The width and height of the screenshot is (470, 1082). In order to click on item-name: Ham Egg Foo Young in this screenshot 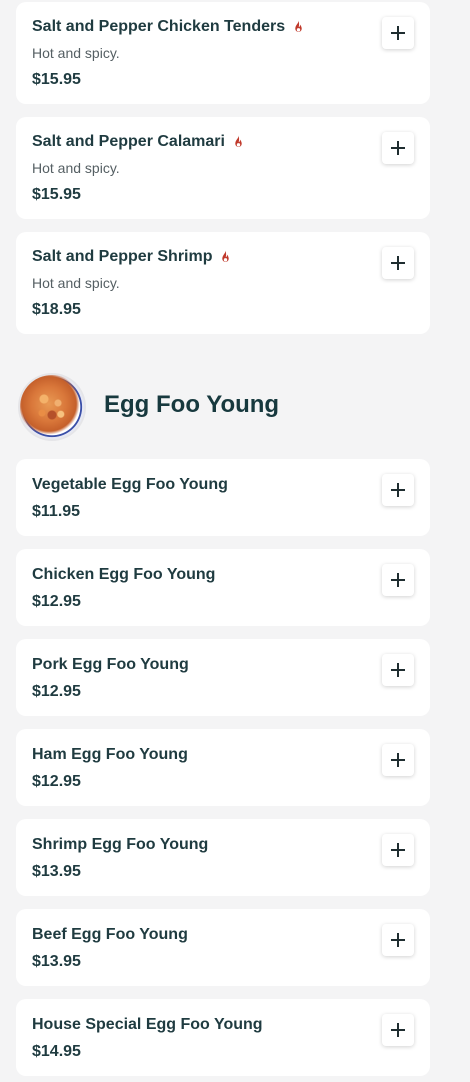, I will do `click(110, 754)`.